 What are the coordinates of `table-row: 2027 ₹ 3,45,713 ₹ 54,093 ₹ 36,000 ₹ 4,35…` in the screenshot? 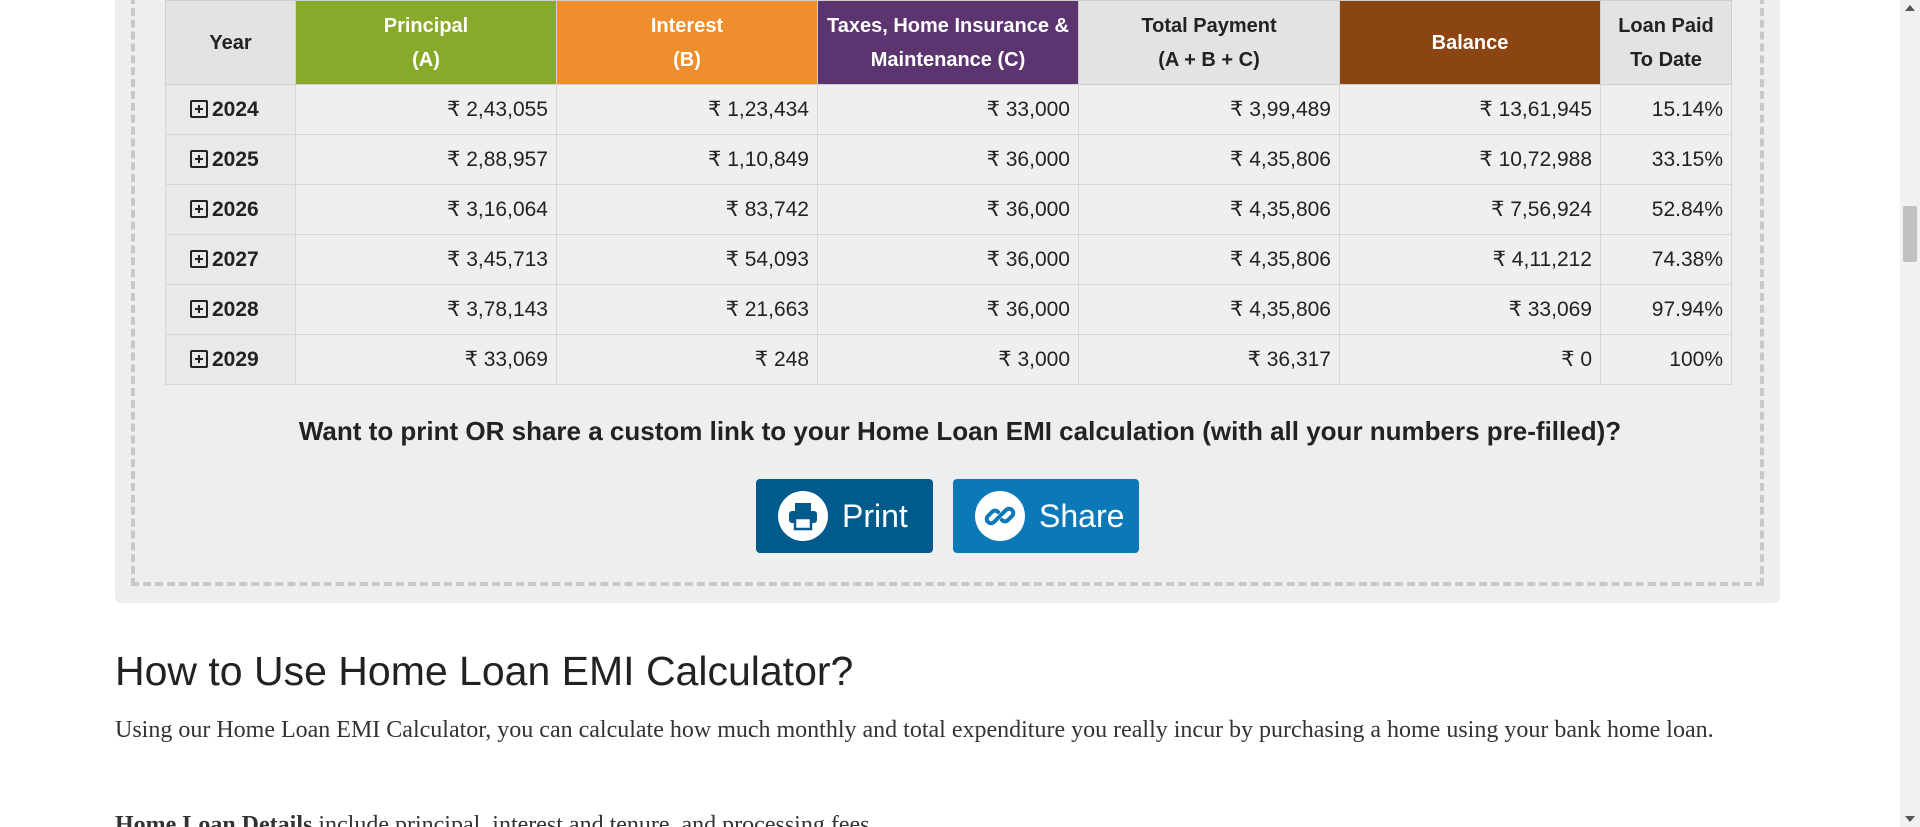 It's located at (948, 259).